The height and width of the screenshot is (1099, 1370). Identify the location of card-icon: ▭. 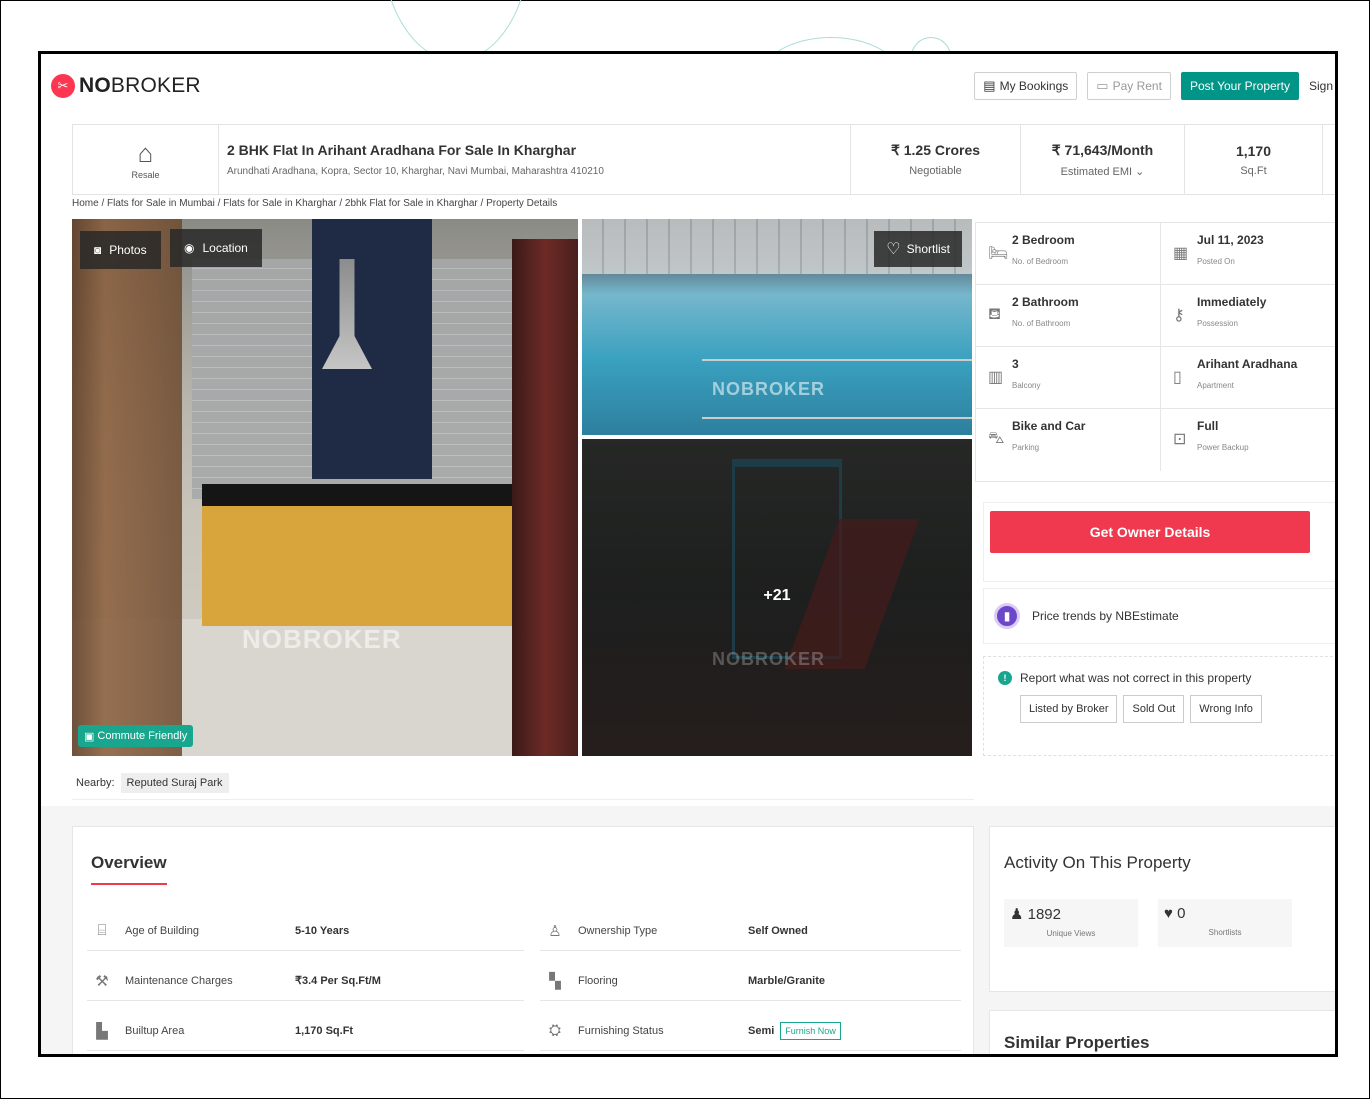
(1102, 85).